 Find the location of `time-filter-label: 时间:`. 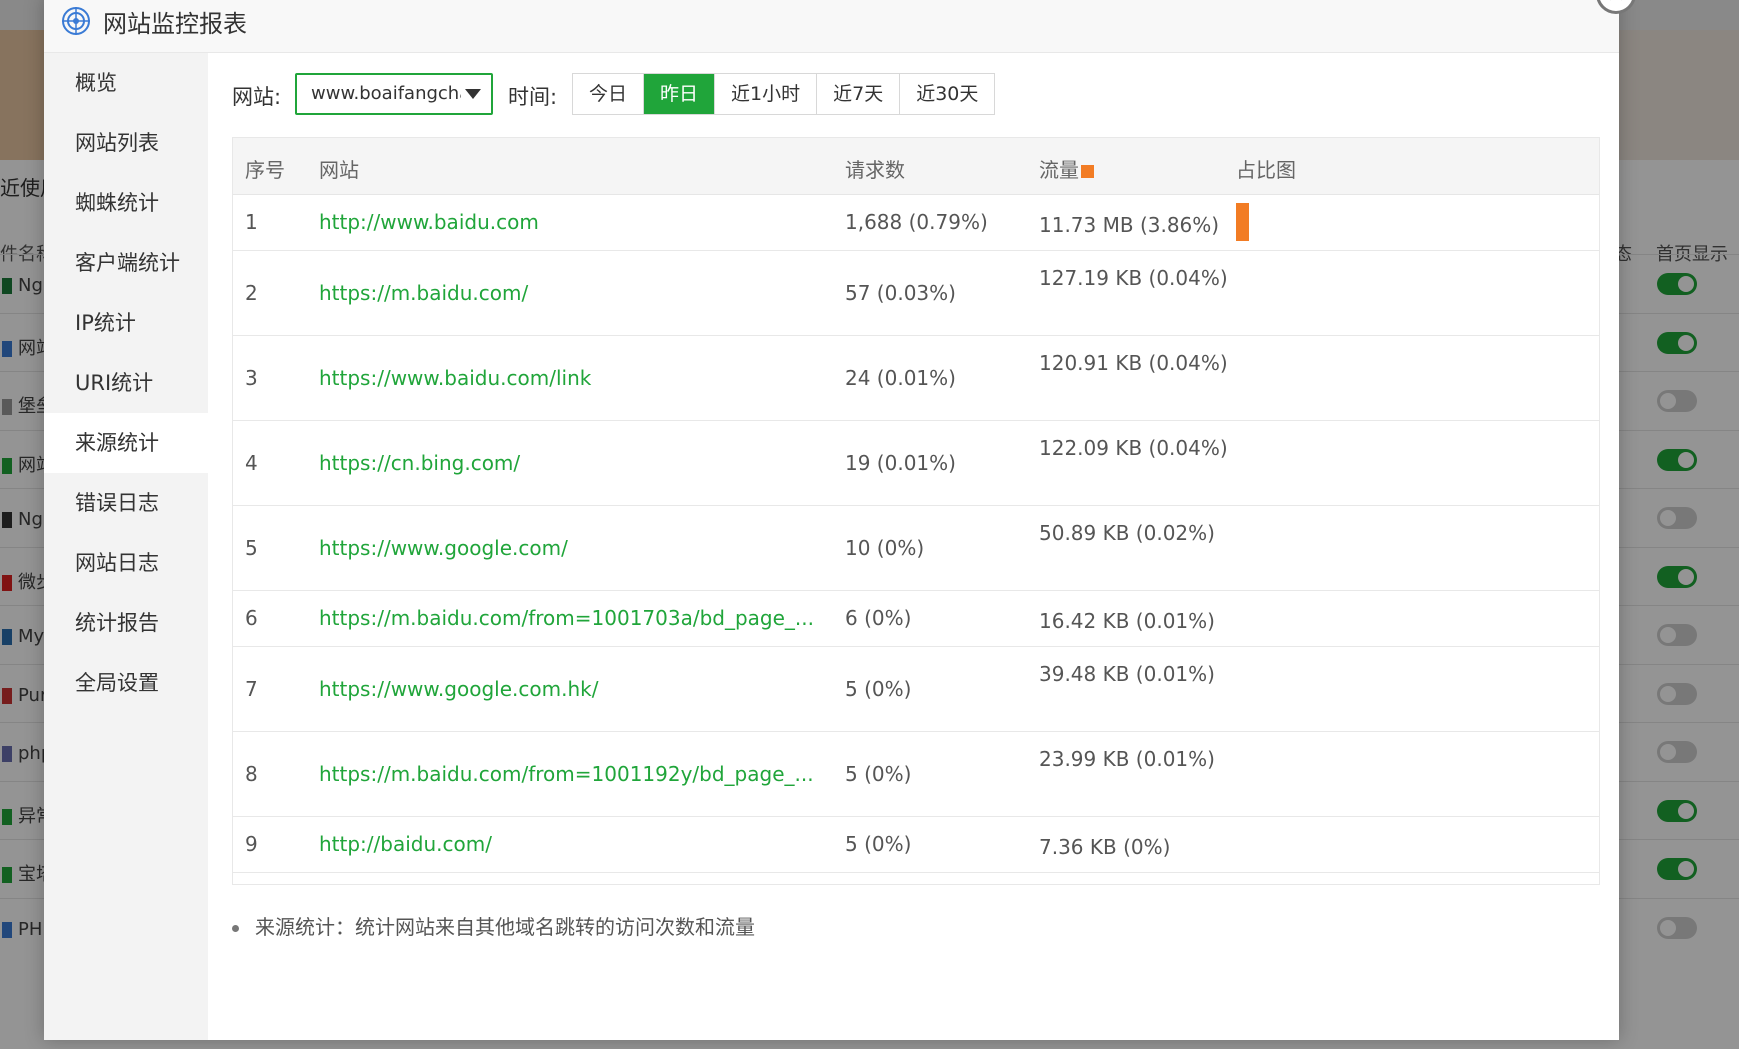

time-filter-label: 时间: is located at coordinates (533, 97).